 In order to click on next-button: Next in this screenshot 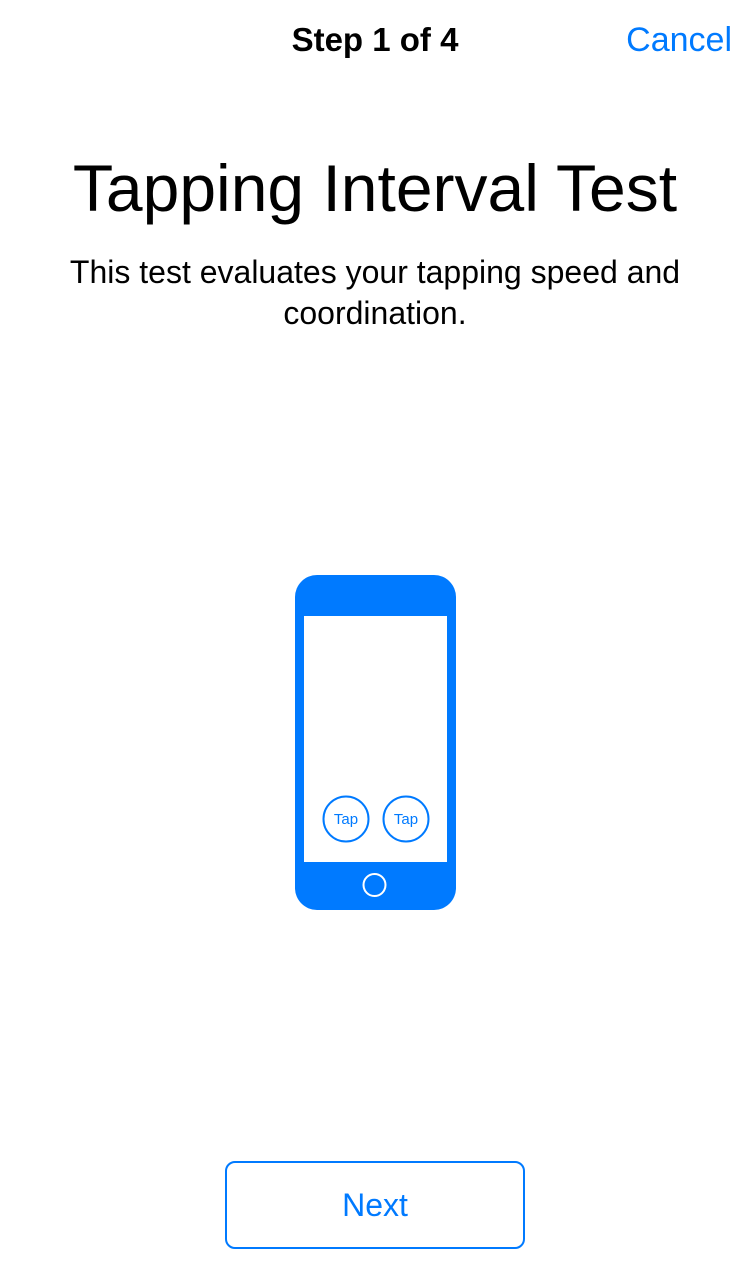, I will do `click(375, 1205)`.